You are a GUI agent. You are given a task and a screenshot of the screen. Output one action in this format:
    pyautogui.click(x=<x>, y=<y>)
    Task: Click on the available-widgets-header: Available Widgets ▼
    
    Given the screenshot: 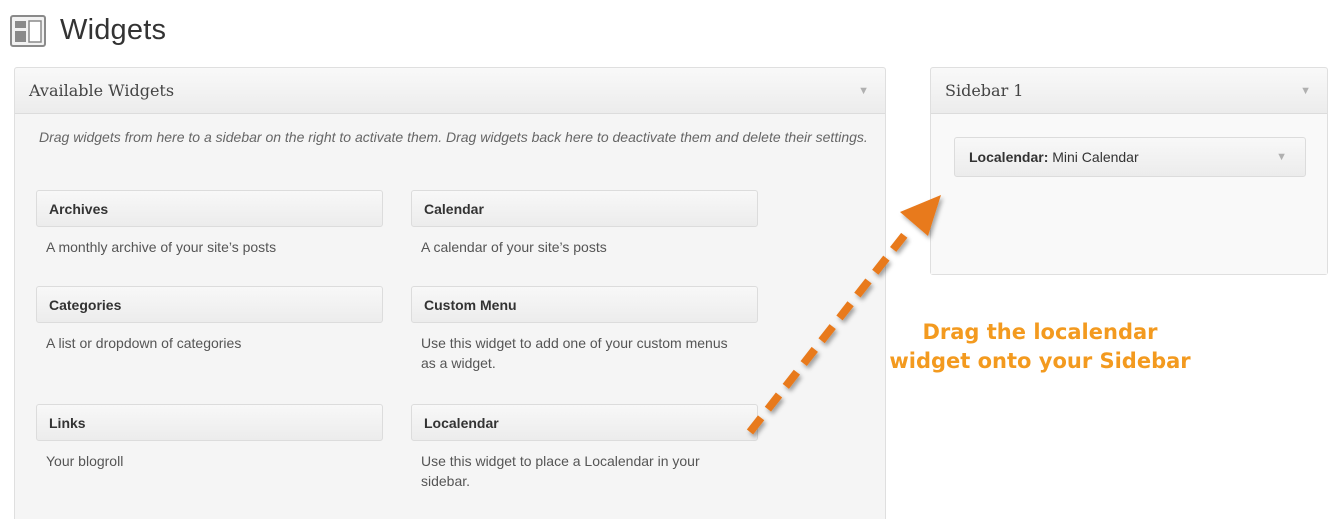 What is the action you would take?
    pyautogui.click(x=450, y=91)
    